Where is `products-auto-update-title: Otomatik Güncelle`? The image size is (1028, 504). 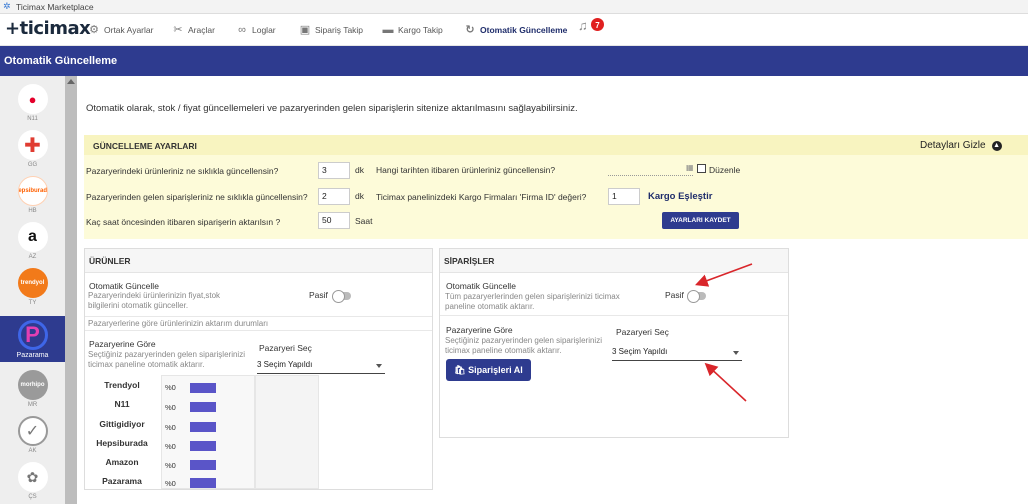
products-auto-update-title: Otomatik Güncelle is located at coordinates (124, 286).